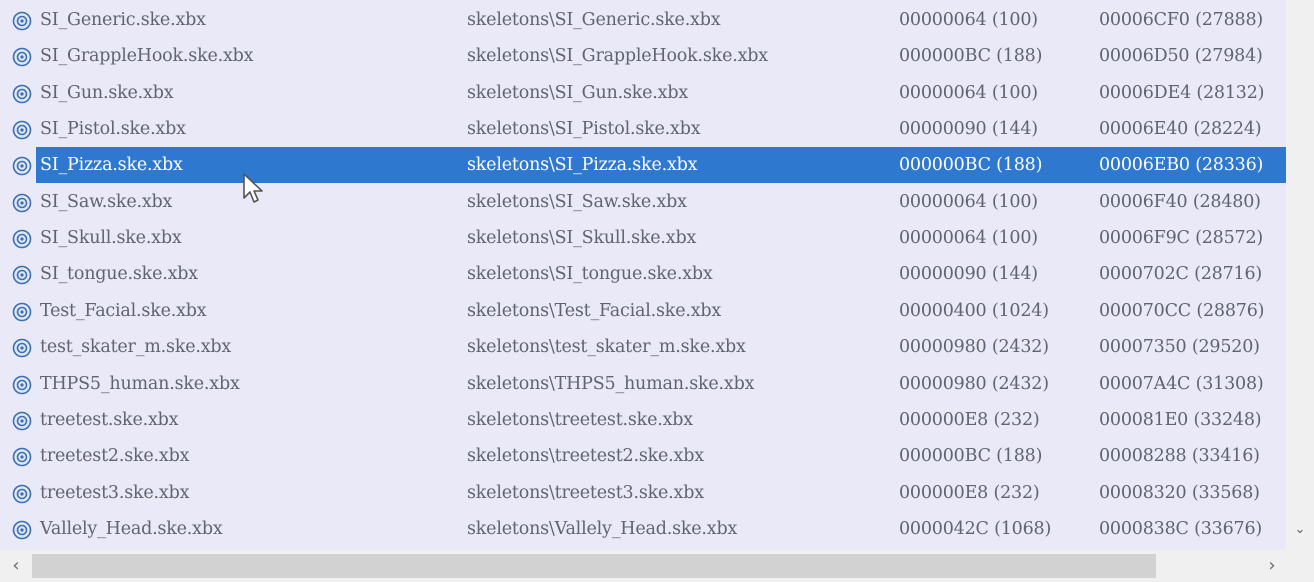 This screenshot has height=582, width=1314. What do you see at coordinates (140, 384) in the screenshot?
I see `file-name: THPS5_human.ske.xbx` at bounding box center [140, 384].